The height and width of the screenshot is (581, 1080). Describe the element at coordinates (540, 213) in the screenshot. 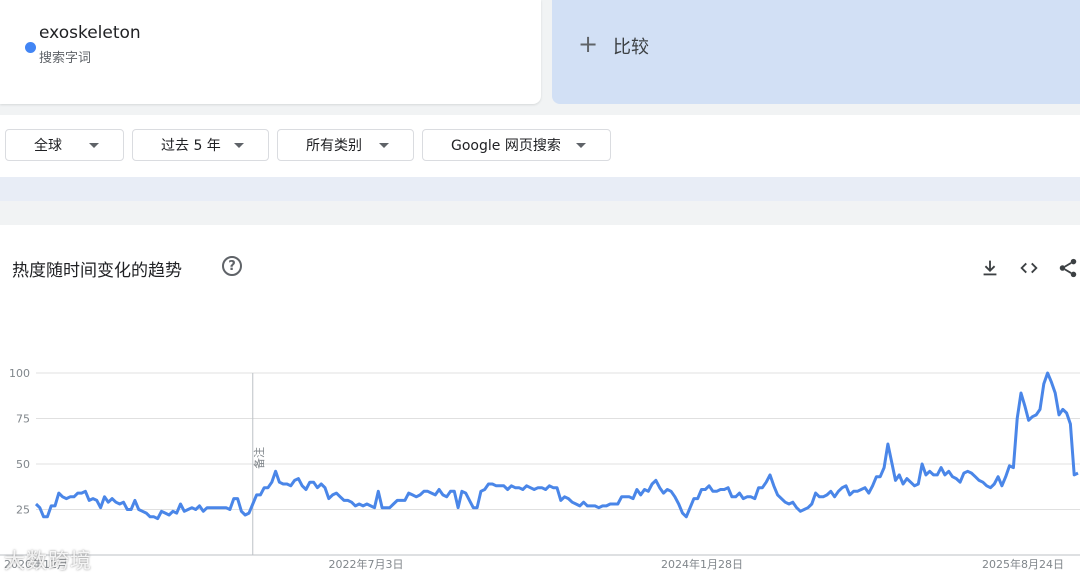

I see `spacer-band` at that location.